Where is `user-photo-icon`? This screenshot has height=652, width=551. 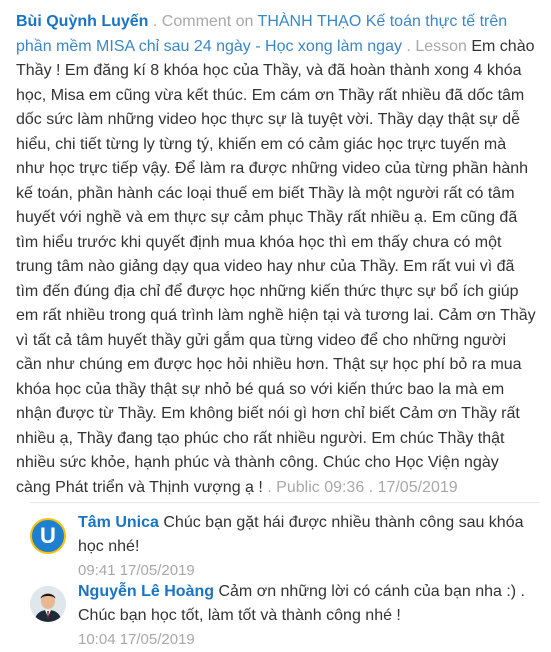
user-photo-icon is located at coordinates (48, 604).